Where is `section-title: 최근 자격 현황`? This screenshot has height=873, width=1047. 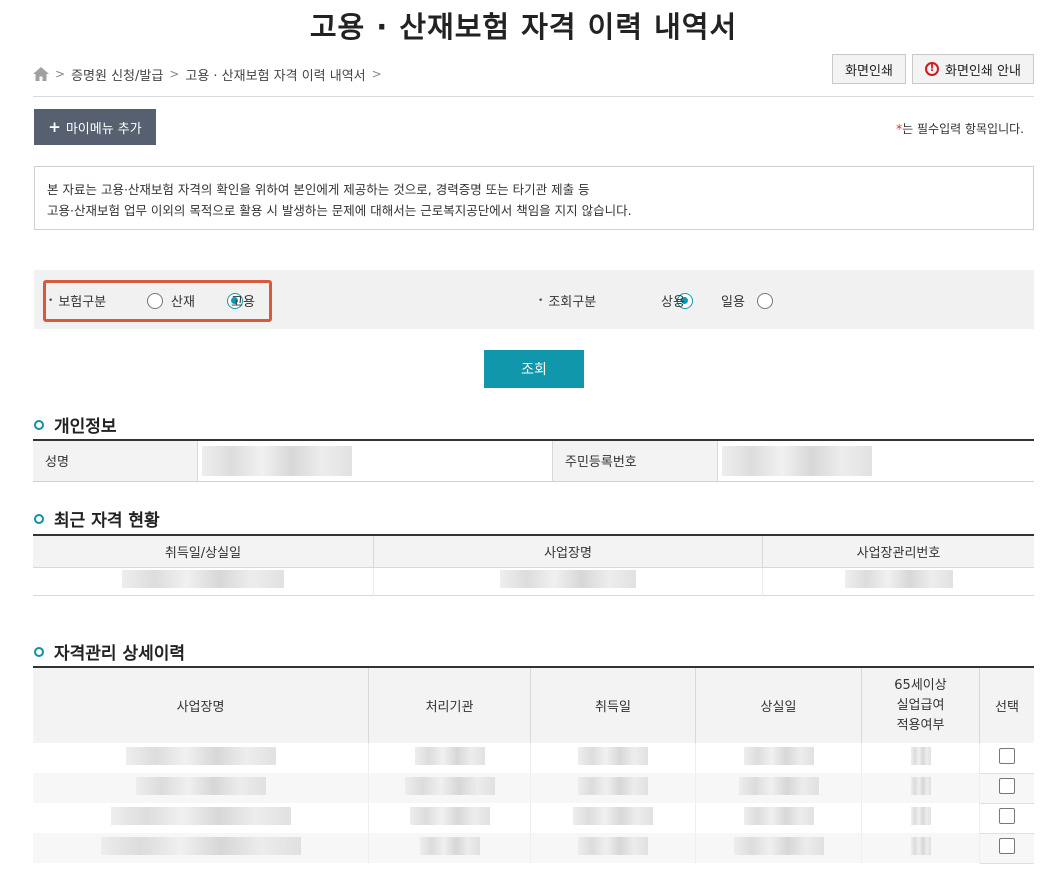
section-title: 최근 자격 현황 is located at coordinates (107, 521).